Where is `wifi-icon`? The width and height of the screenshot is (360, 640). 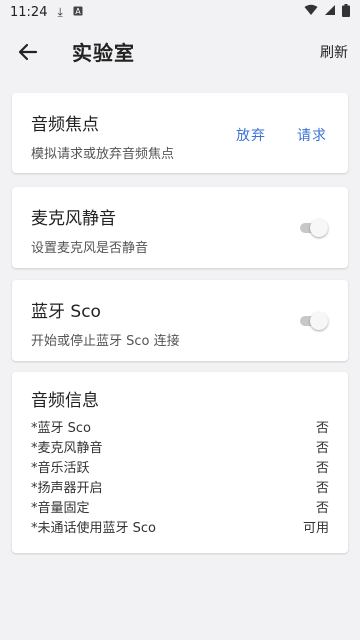 wifi-icon is located at coordinates (311, 12).